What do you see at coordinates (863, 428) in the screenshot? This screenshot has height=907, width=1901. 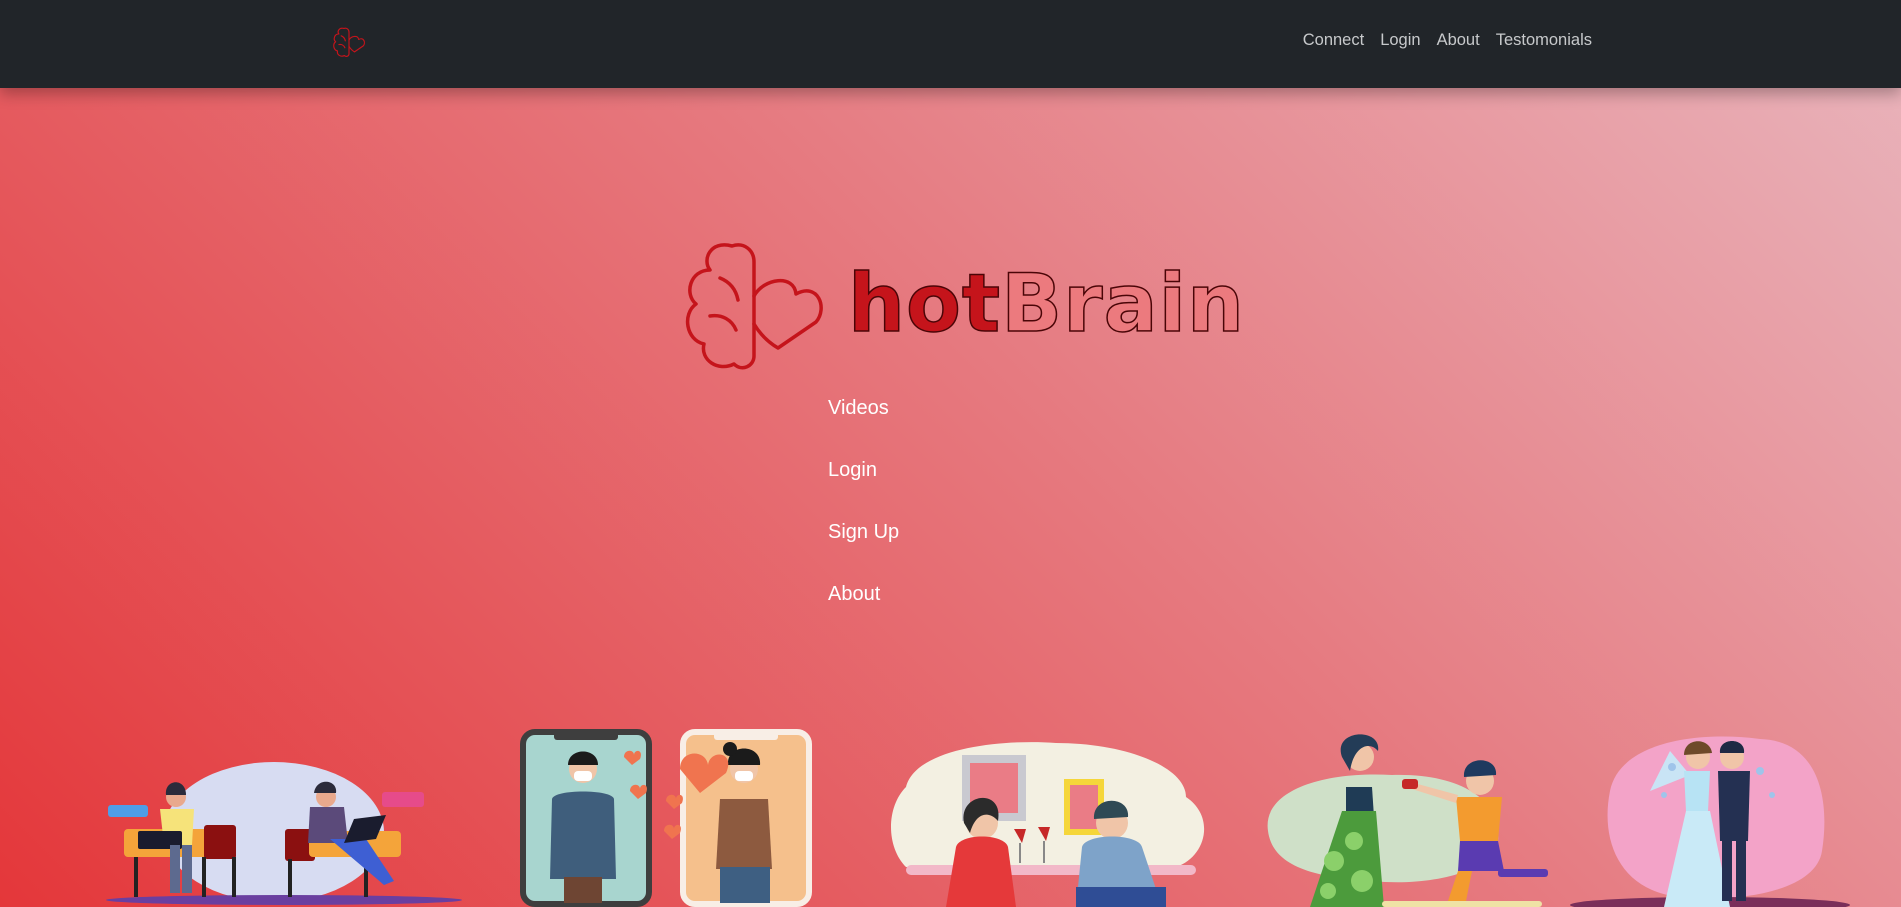 I see `menu-videos: Videos` at bounding box center [863, 428].